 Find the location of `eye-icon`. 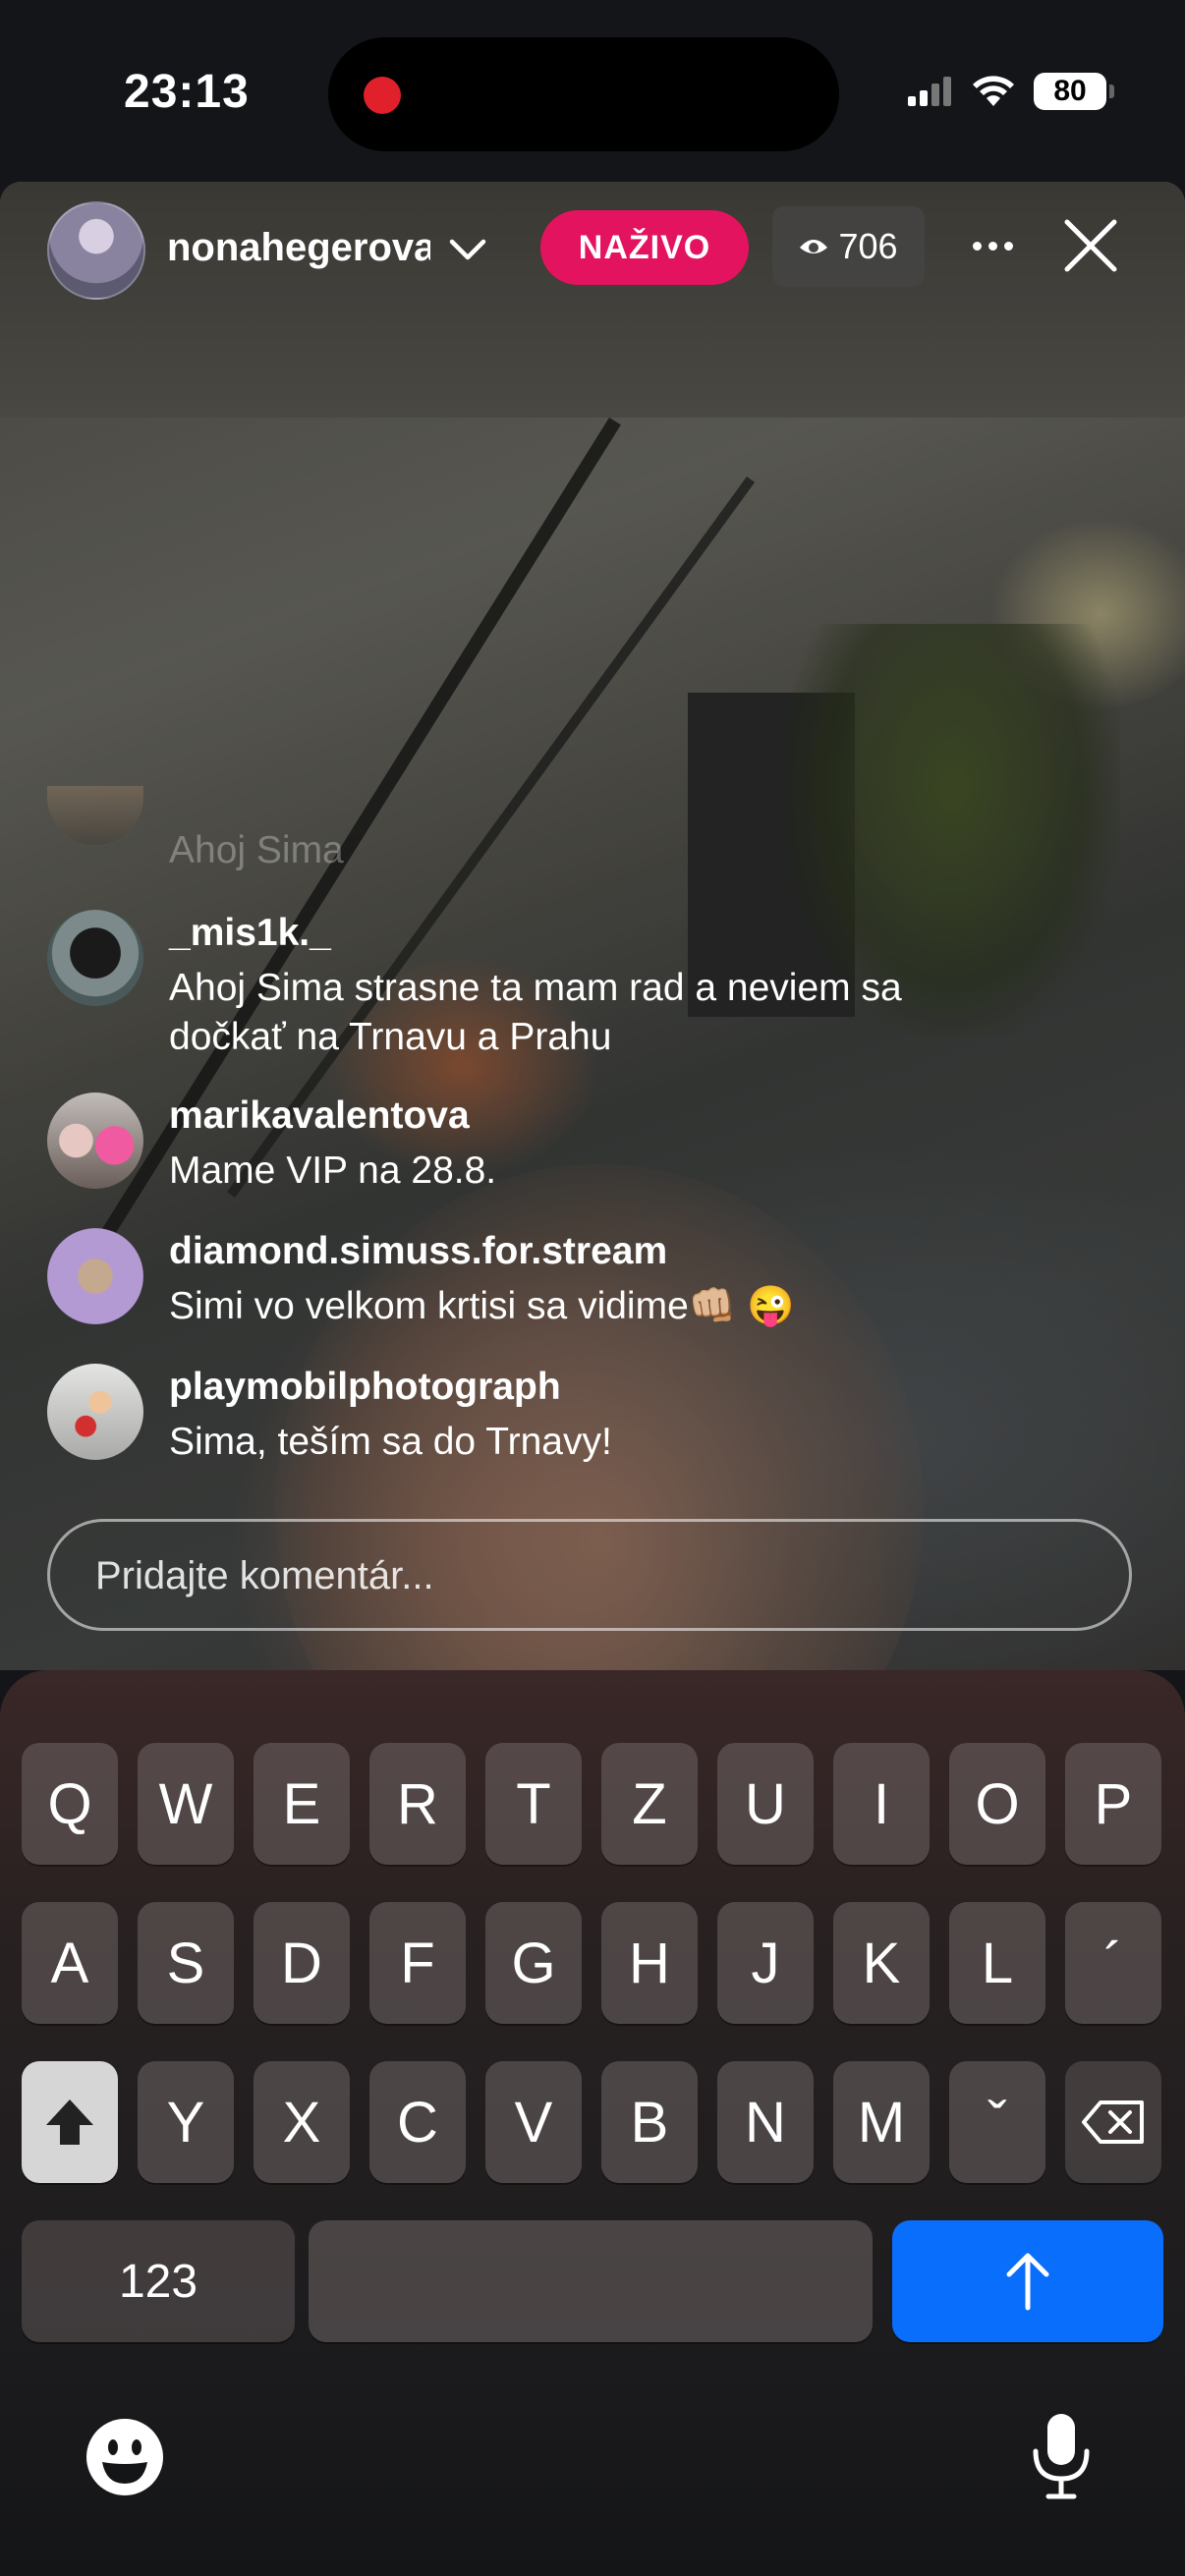

eye-icon is located at coordinates (814, 246).